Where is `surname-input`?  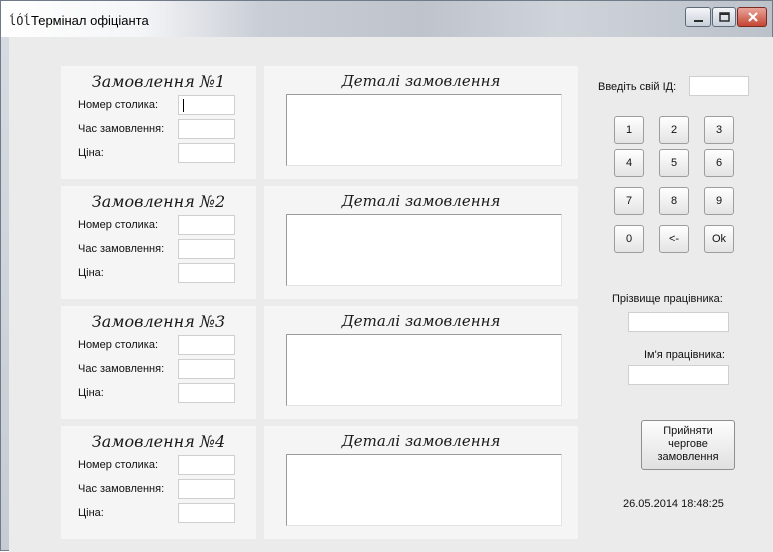 surname-input is located at coordinates (678, 322).